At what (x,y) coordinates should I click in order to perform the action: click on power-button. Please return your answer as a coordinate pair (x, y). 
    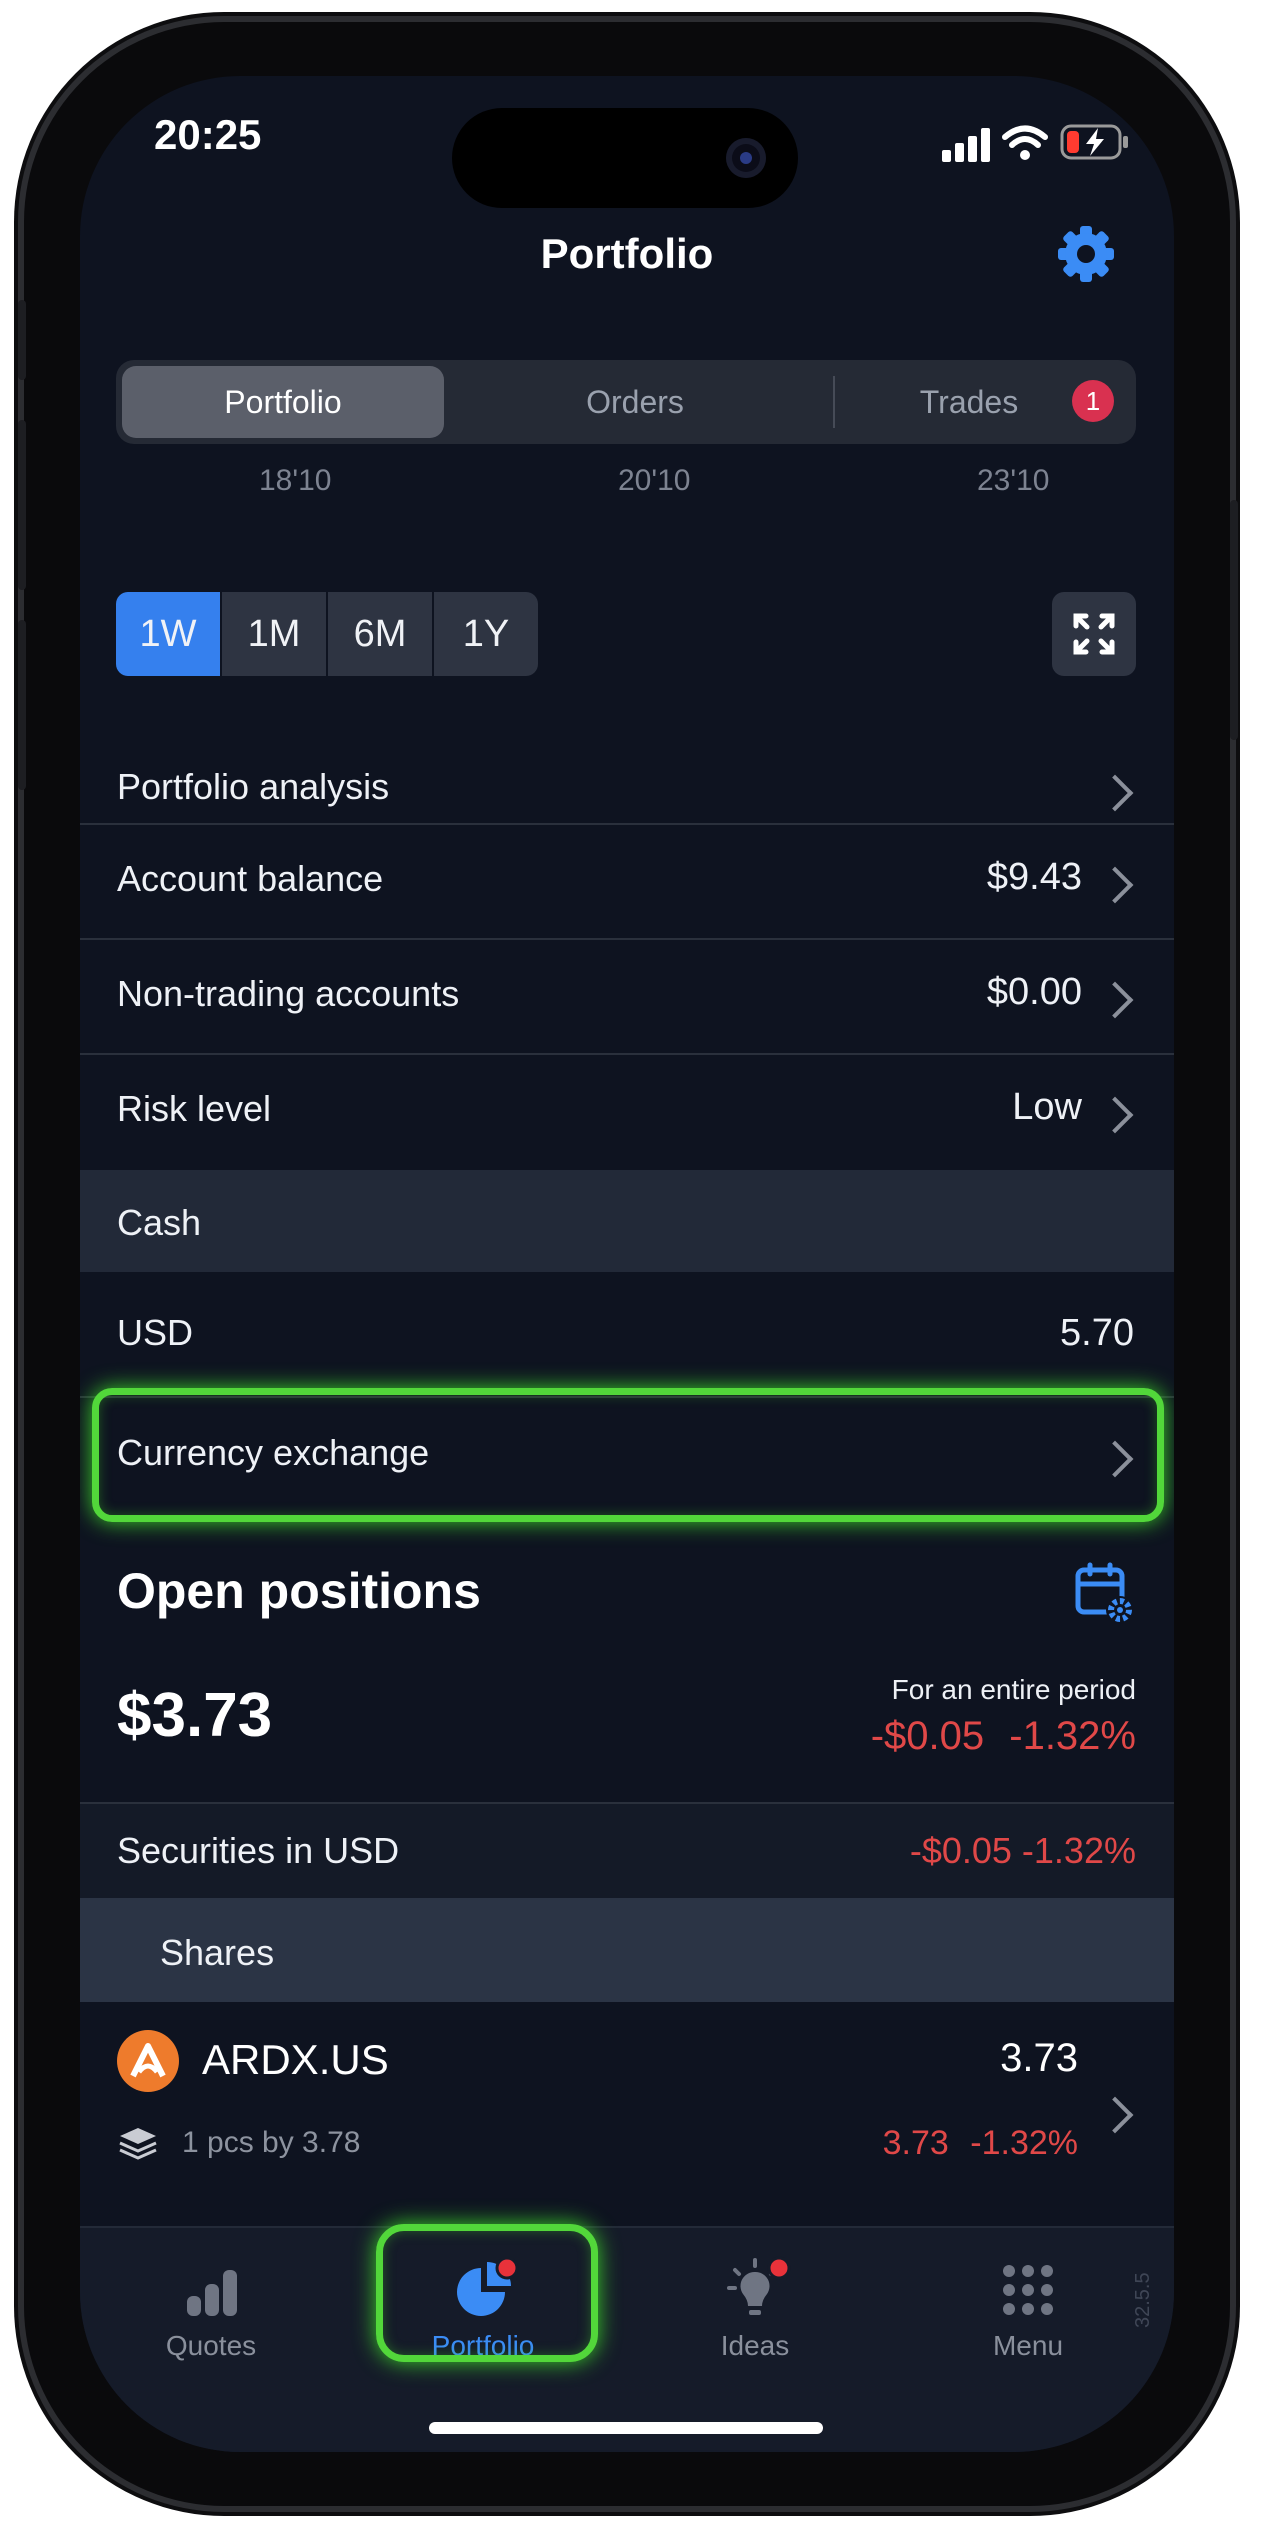
    Looking at the image, I should click on (1234, 620).